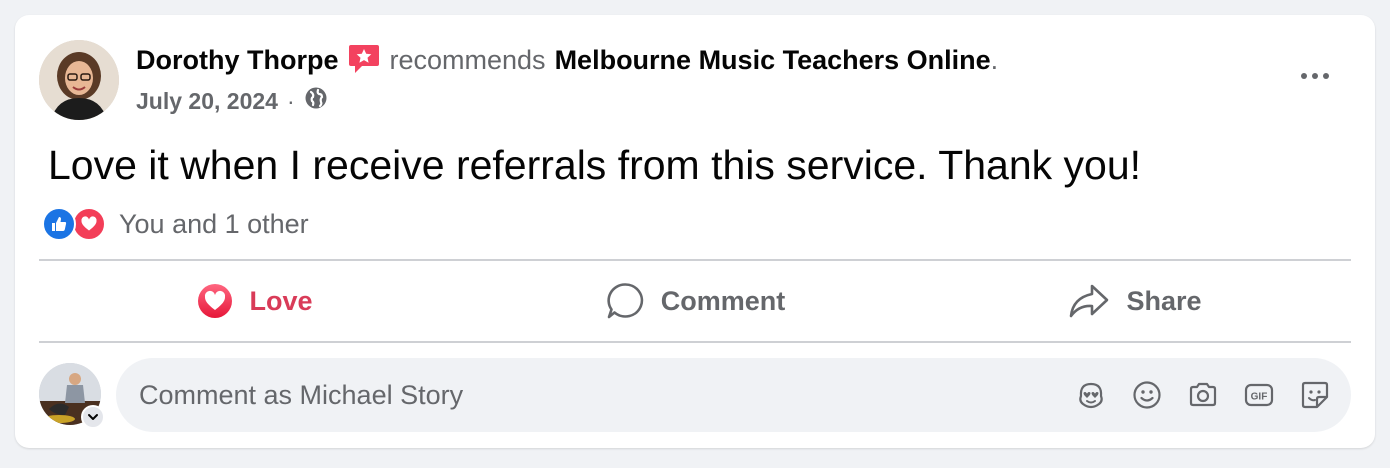  What do you see at coordinates (364, 59) in the screenshot?
I see `recommendation-star-icon` at bounding box center [364, 59].